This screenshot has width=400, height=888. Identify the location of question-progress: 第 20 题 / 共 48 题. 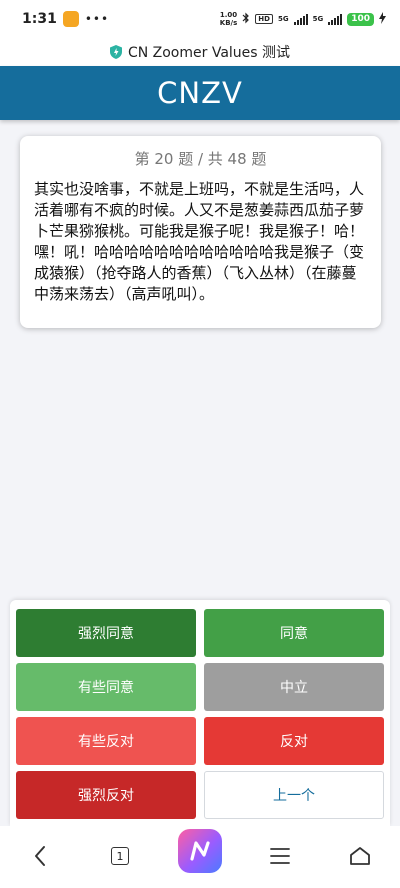
(200, 159).